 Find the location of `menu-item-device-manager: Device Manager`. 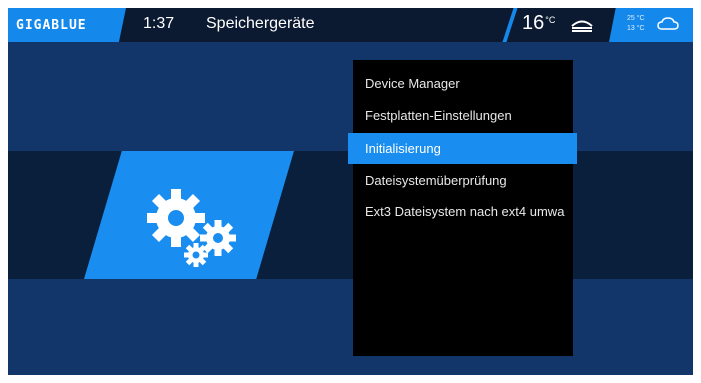

menu-item-device-manager: Device Manager is located at coordinates (463, 83).